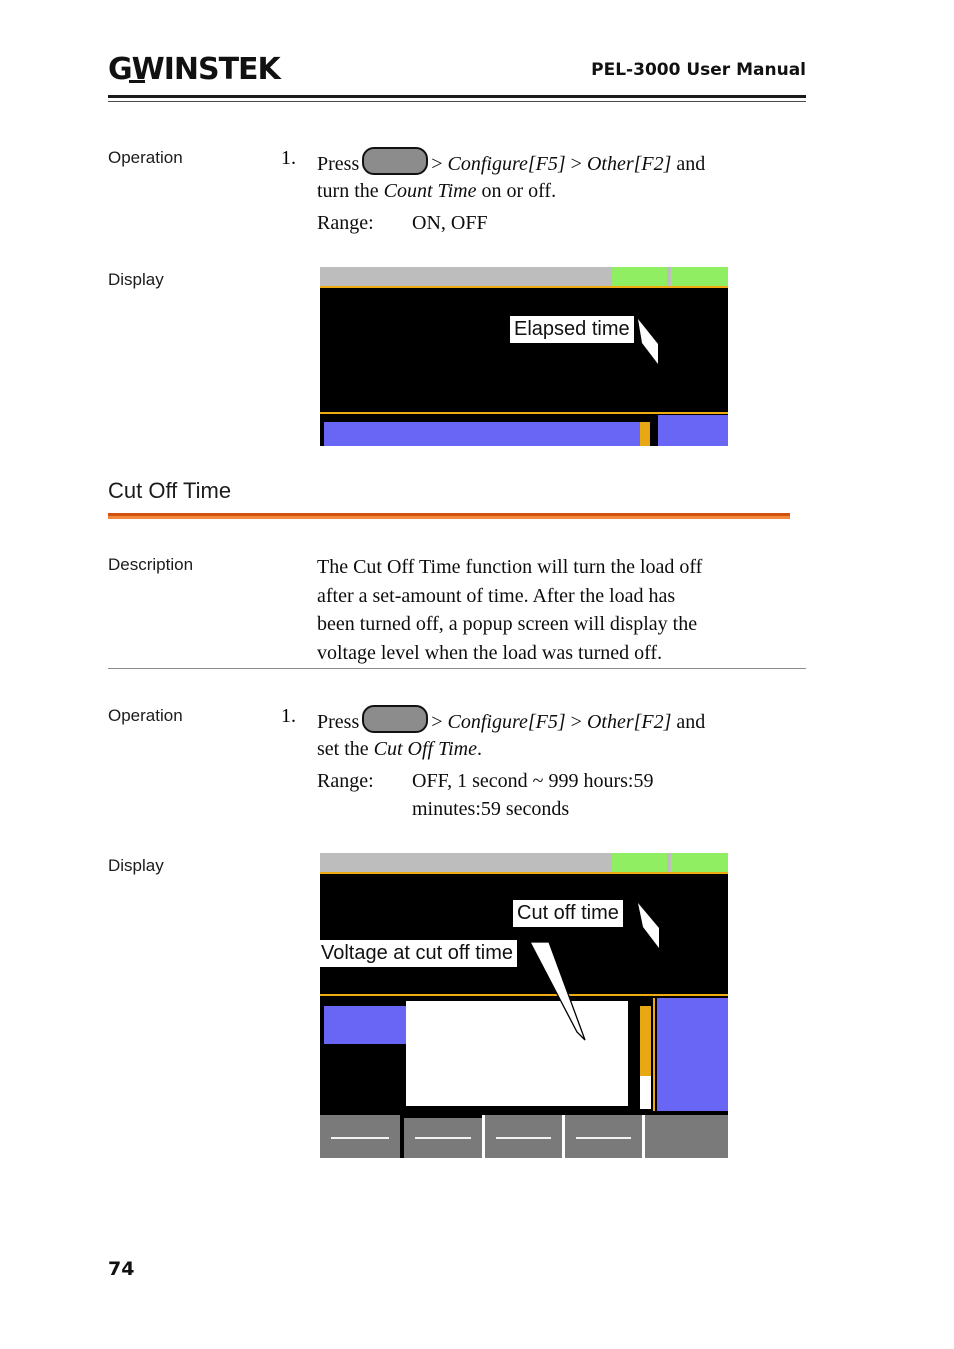 This screenshot has width=954, height=1349. Describe the element at coordinates (288, 716) in the screenshot. I see `step-number-2: 1.` at that location.